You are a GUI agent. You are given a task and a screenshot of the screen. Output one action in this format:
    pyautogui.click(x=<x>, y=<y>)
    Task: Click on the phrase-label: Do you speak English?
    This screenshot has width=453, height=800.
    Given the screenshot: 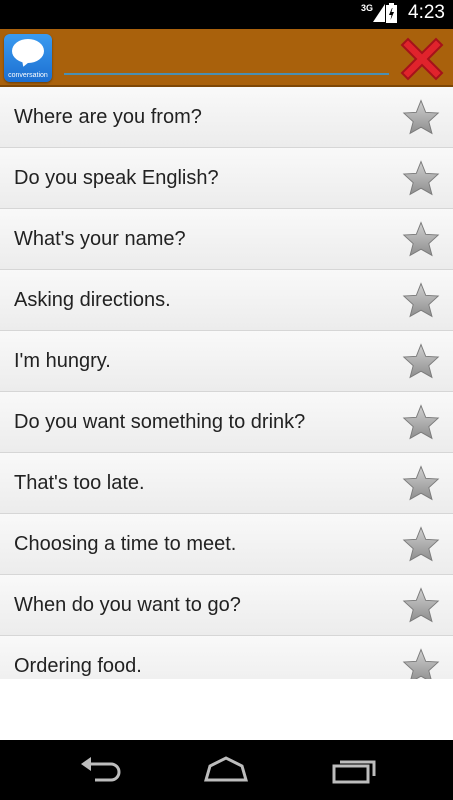 What is the action you would take?
    pyautogui.click(x=116, y=178)
    